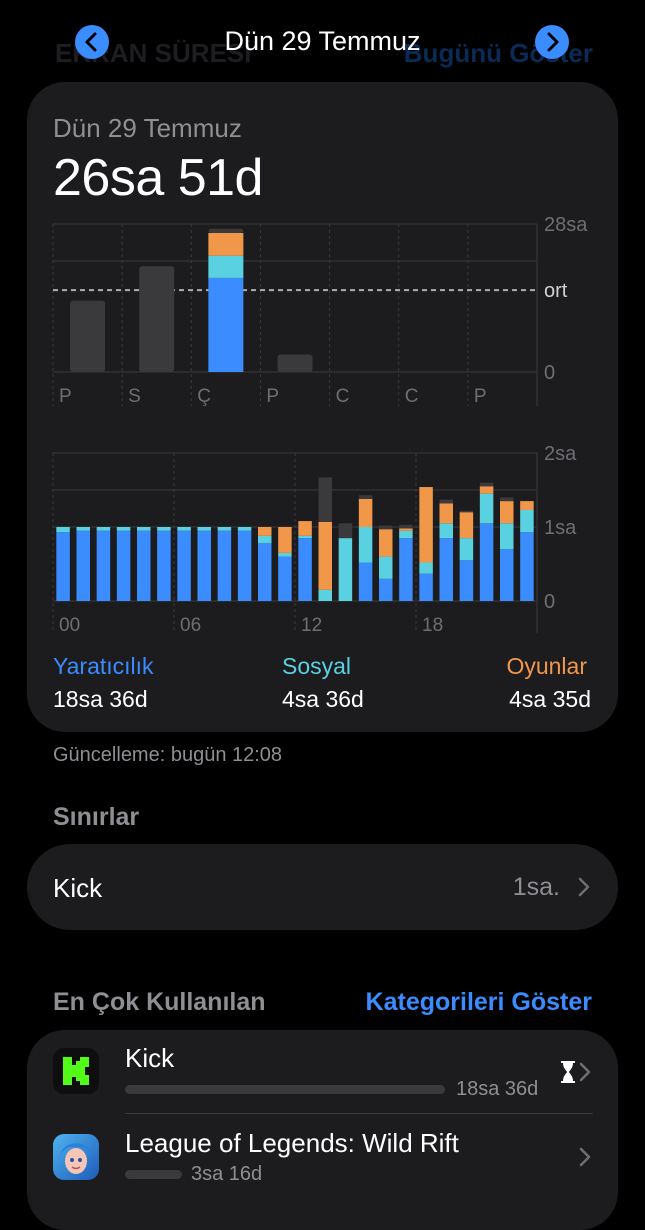  Describe the element at coordinates (204, 396) in the screenshot. I see `x-tick-label: Ç` at that location.